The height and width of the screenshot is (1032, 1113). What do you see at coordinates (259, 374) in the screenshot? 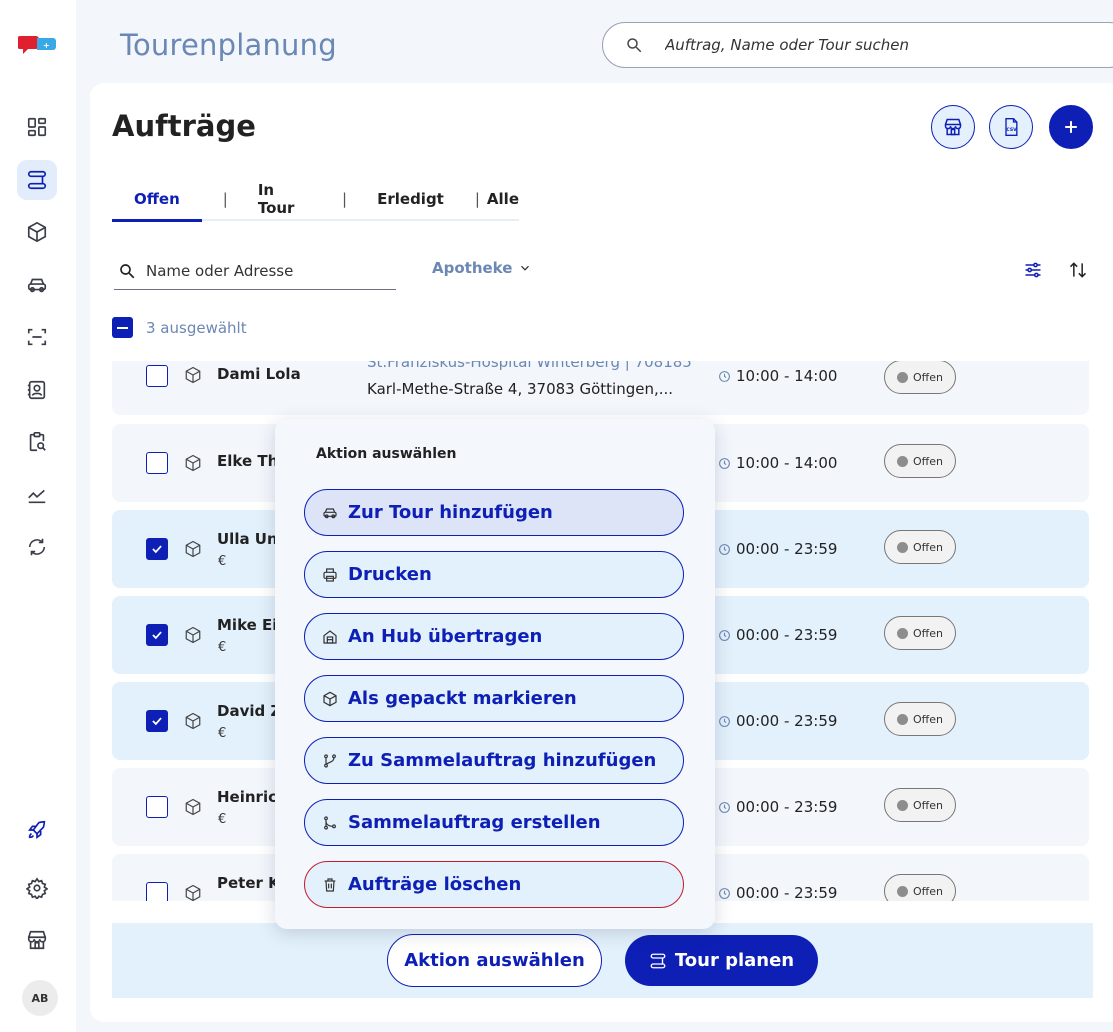
I see `row-name: Dami Lola` at bounding box center [259, 374].